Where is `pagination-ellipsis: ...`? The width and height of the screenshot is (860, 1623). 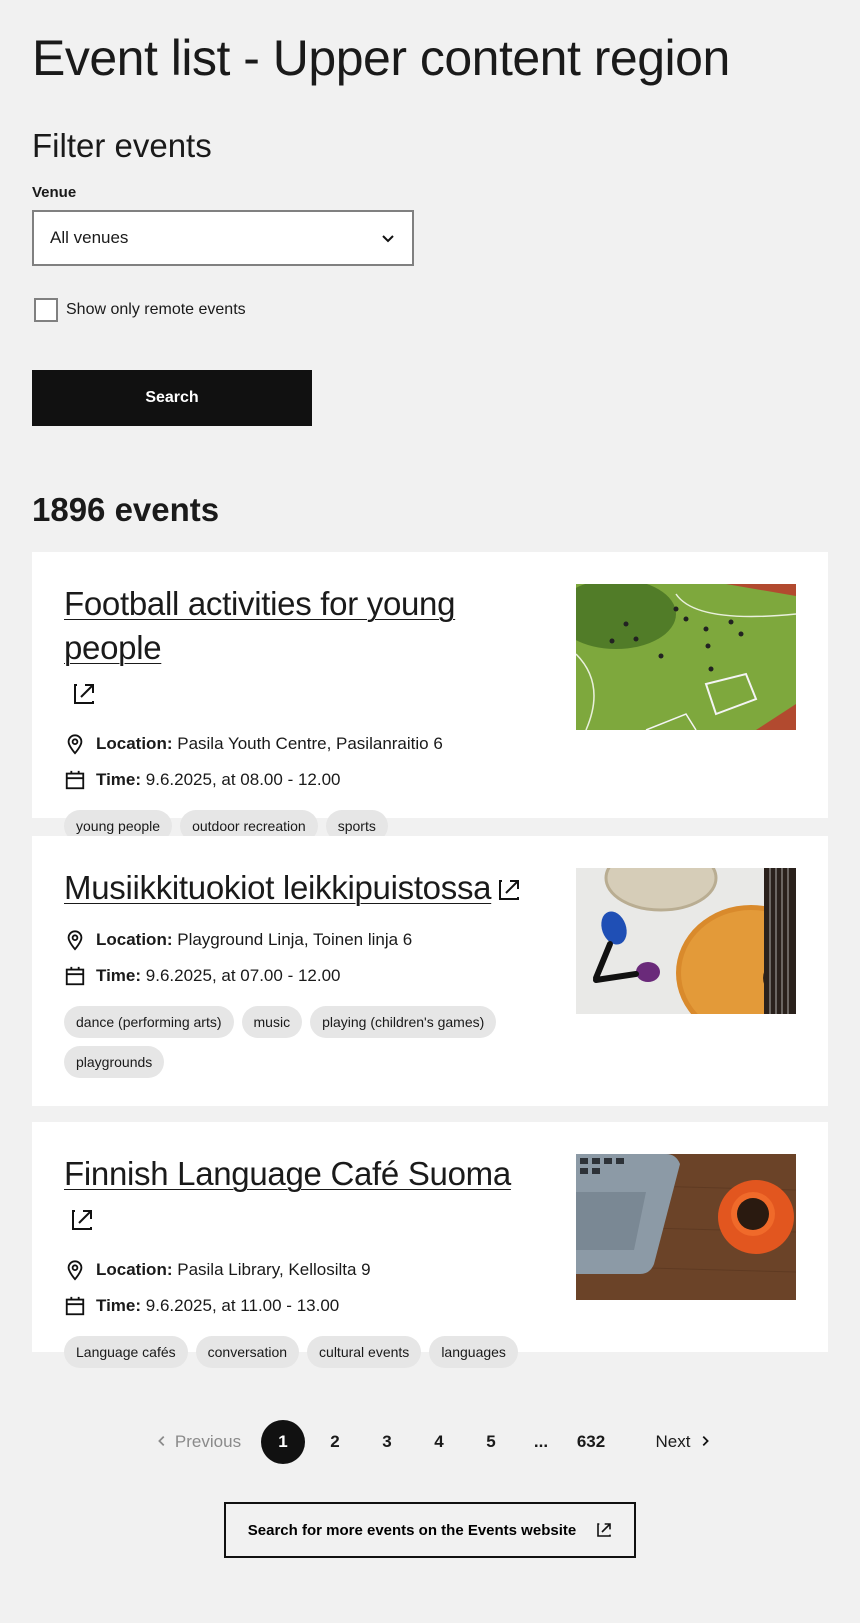
pagination-ellipsis: ... is located at coordinates (541, 1441).